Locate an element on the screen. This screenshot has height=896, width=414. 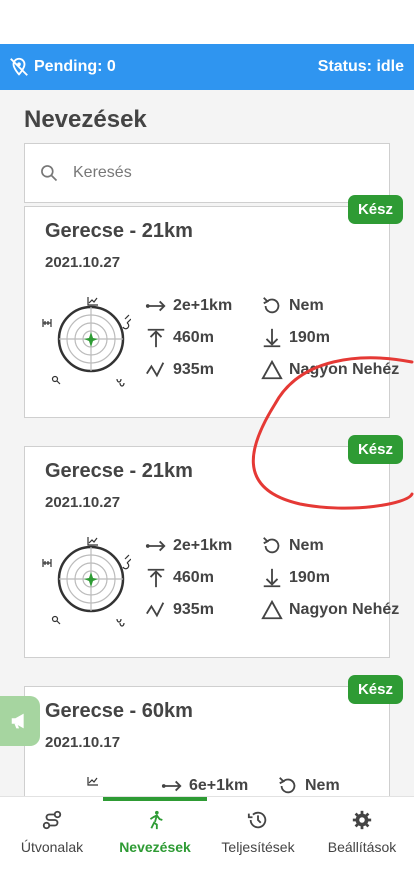
search-input is located at coordinates (213, 173).